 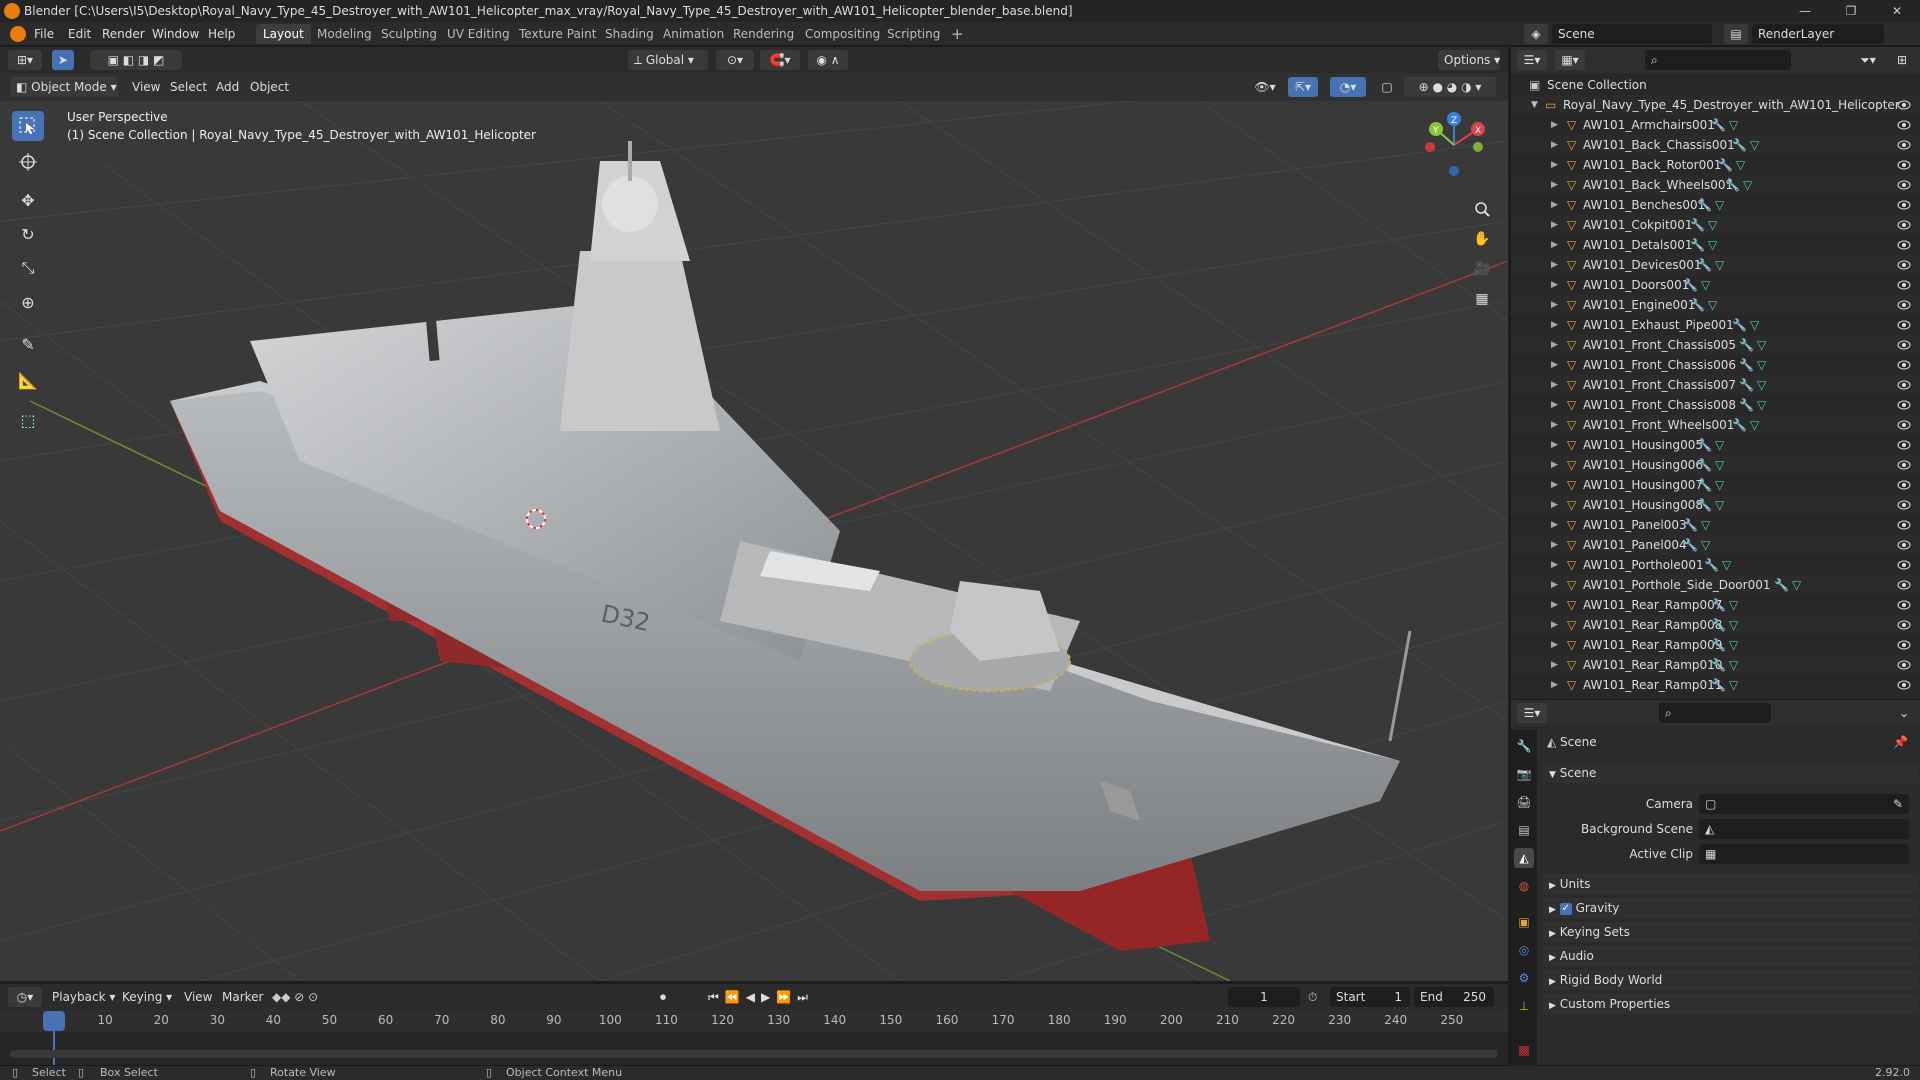 I want to click on keyframe-icons: ◆◆ ⊘ ⊙, so click(x=295, y=997).